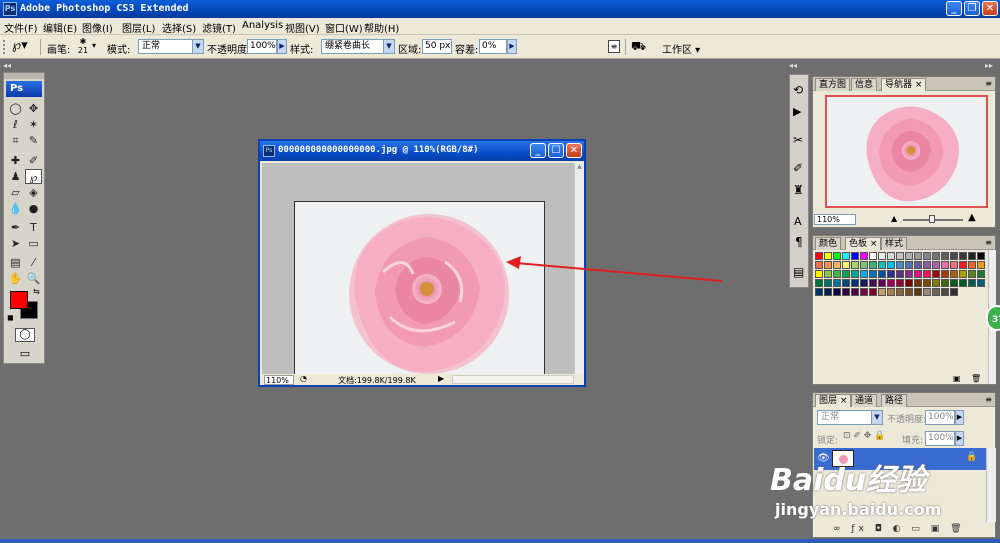 This screenshot has height=543, width=1000. I want to click on document-maximize-button: ☐, so click(556, 150).